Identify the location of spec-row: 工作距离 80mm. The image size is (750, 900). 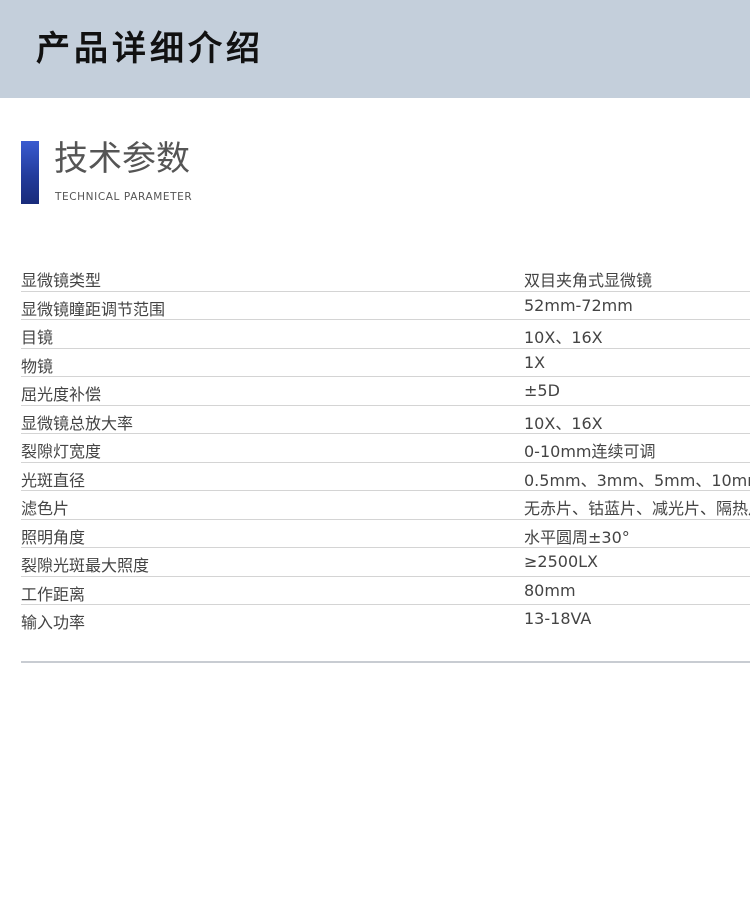
(385, 591).